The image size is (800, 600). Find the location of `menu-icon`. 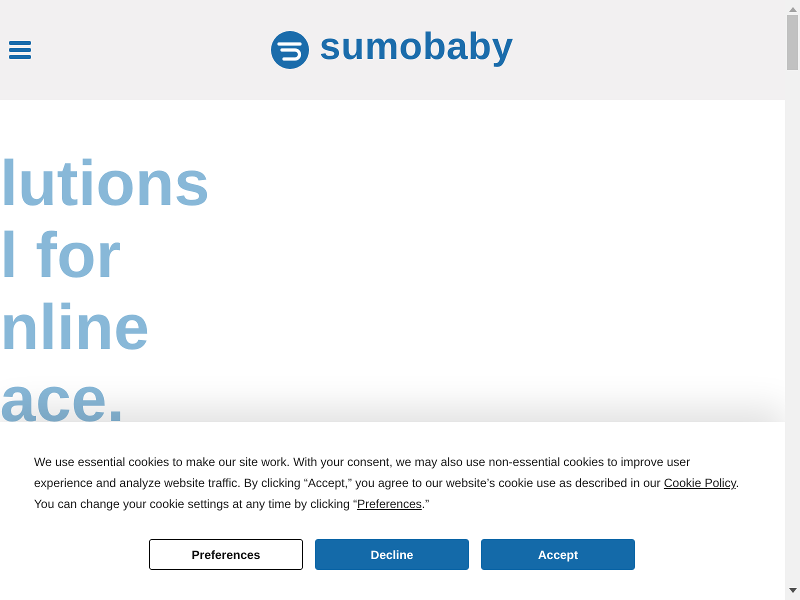

menu-icon is located at coordinates (20, 50).